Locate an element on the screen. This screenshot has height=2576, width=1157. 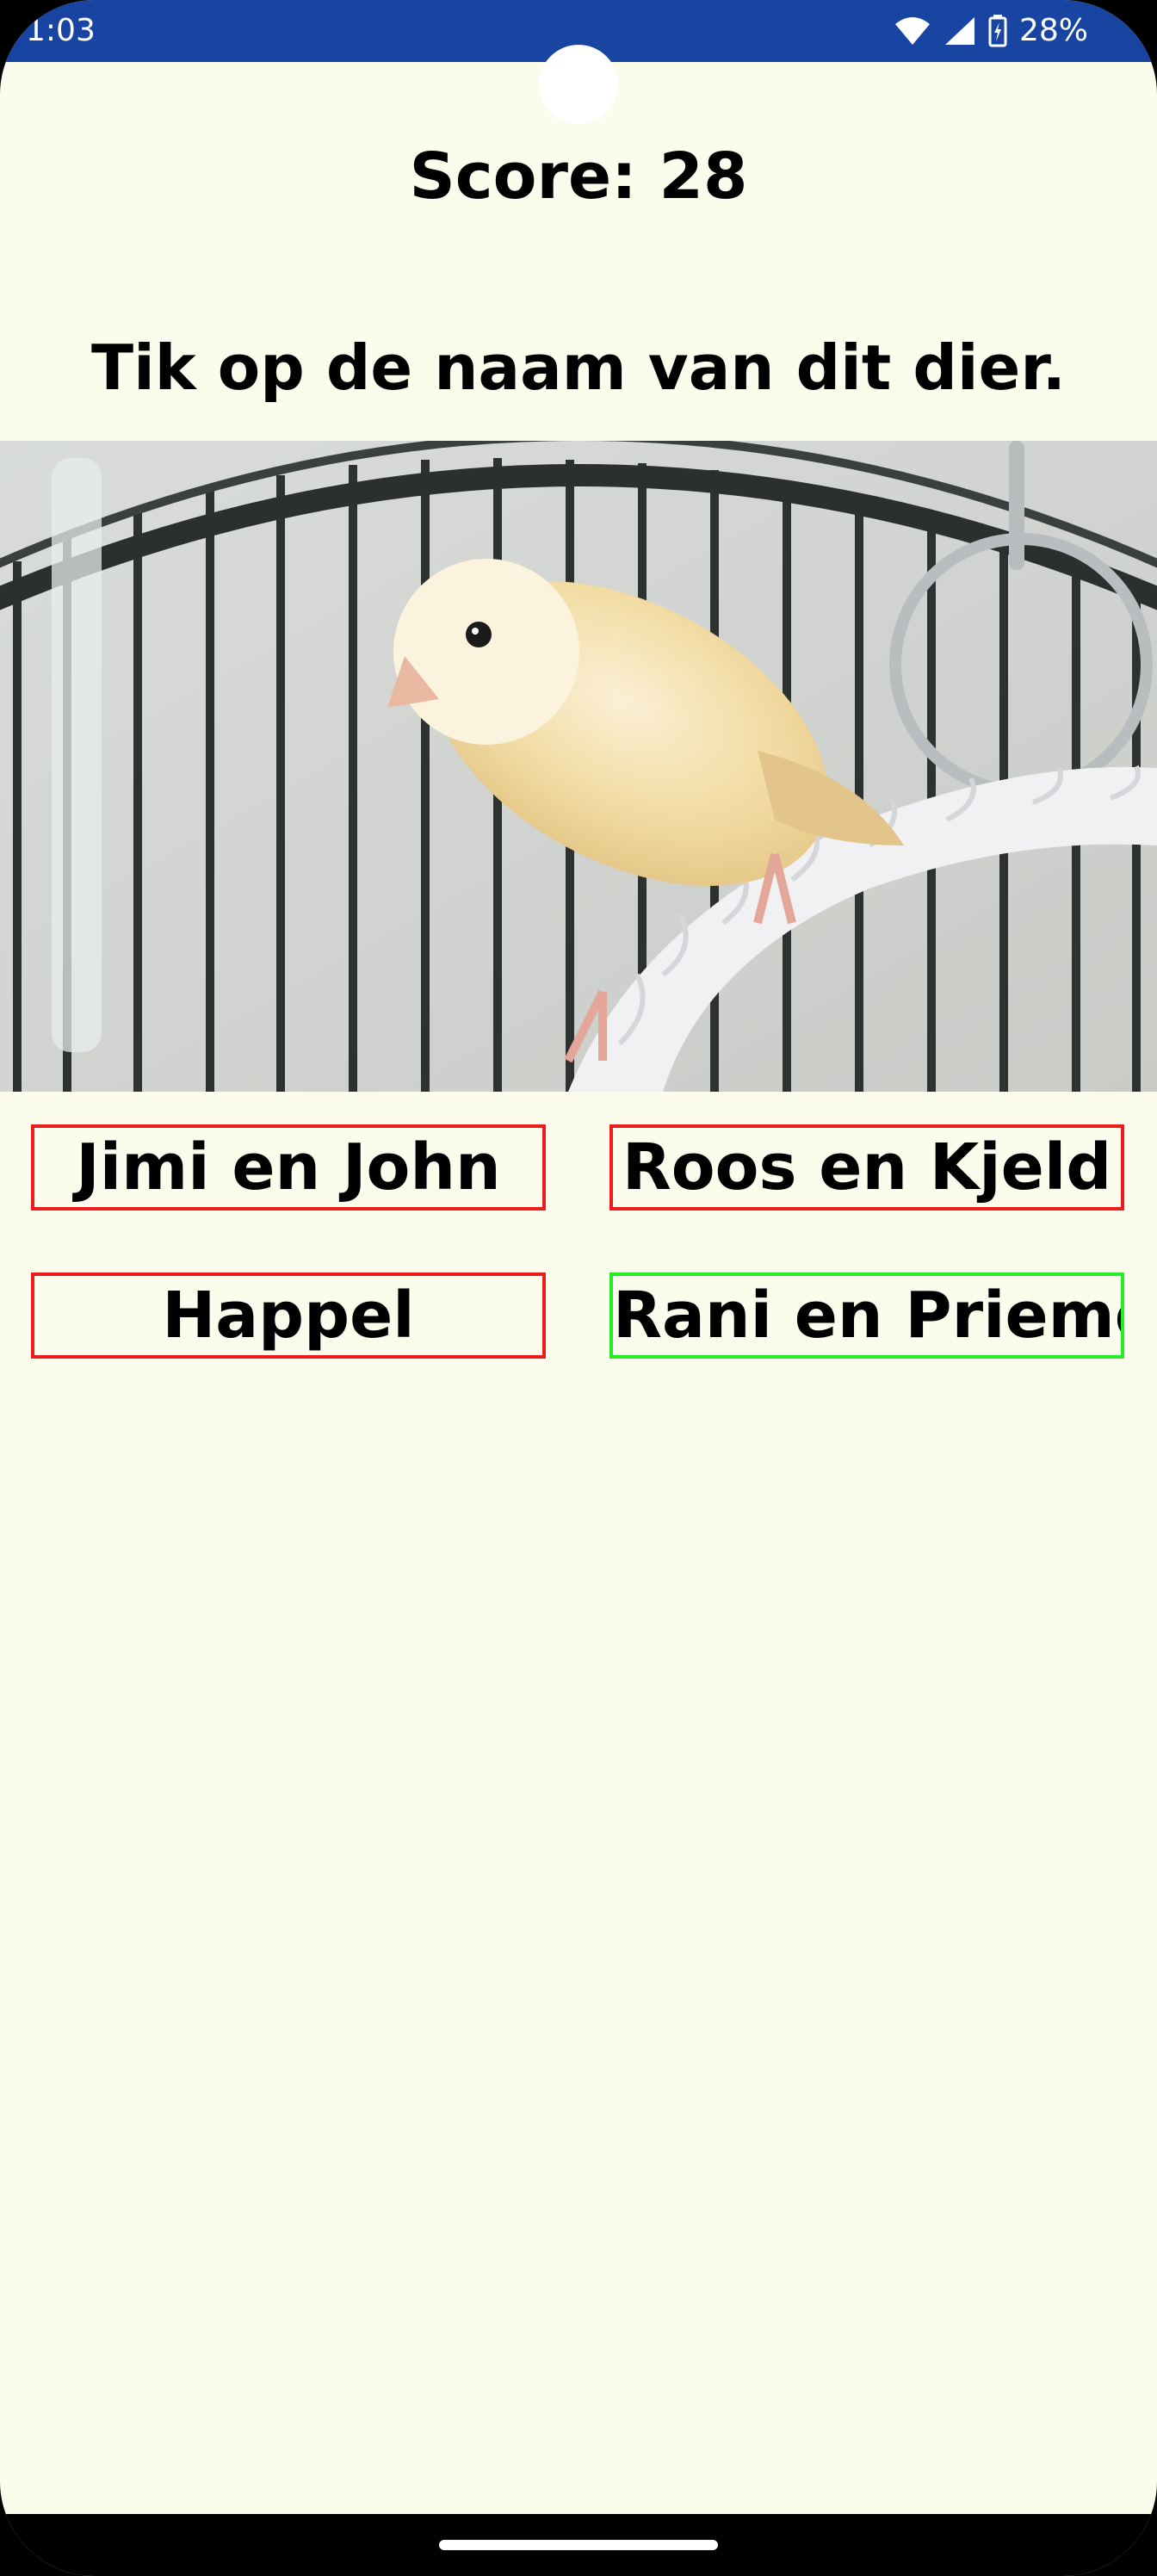
answer-button-2: Roos en Kjeld is located at coordinates (867, 1167).